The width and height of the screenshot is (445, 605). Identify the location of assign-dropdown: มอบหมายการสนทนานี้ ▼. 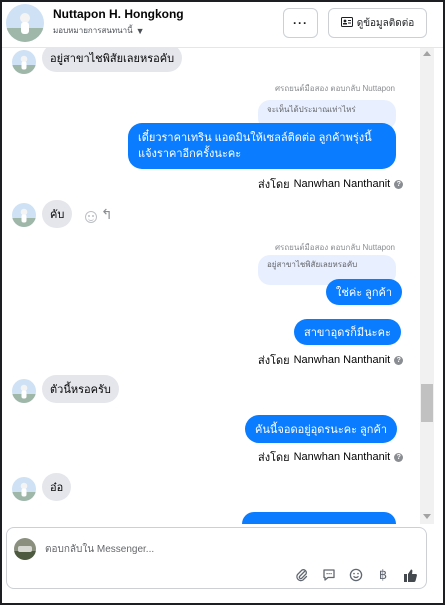
(99, 30).